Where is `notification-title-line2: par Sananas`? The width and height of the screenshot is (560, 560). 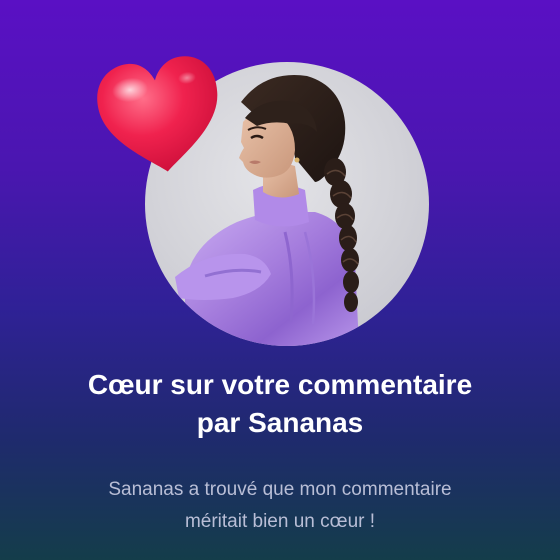
notification-title-line2: par Sananas is located at coordinates (280, 422).